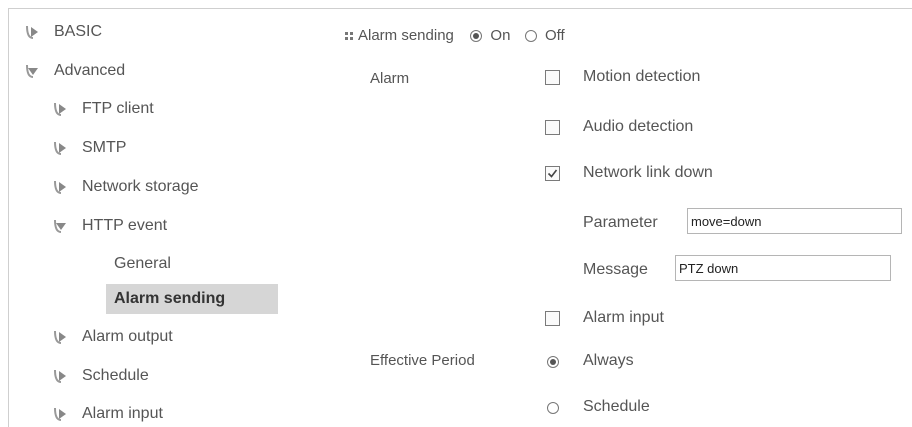  I want to click on alarm-input-checkbox, so click(552, 318).